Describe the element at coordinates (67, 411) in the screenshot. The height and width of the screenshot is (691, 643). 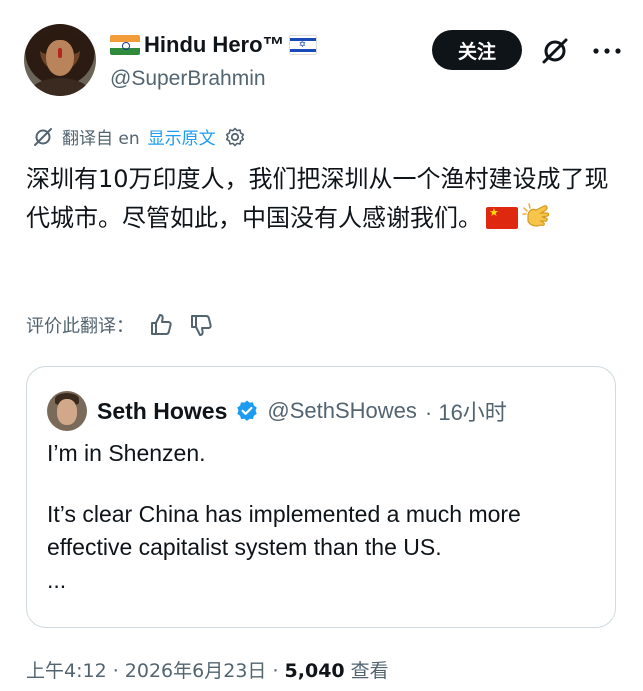
I see `quoted-author-avatar` at that location.